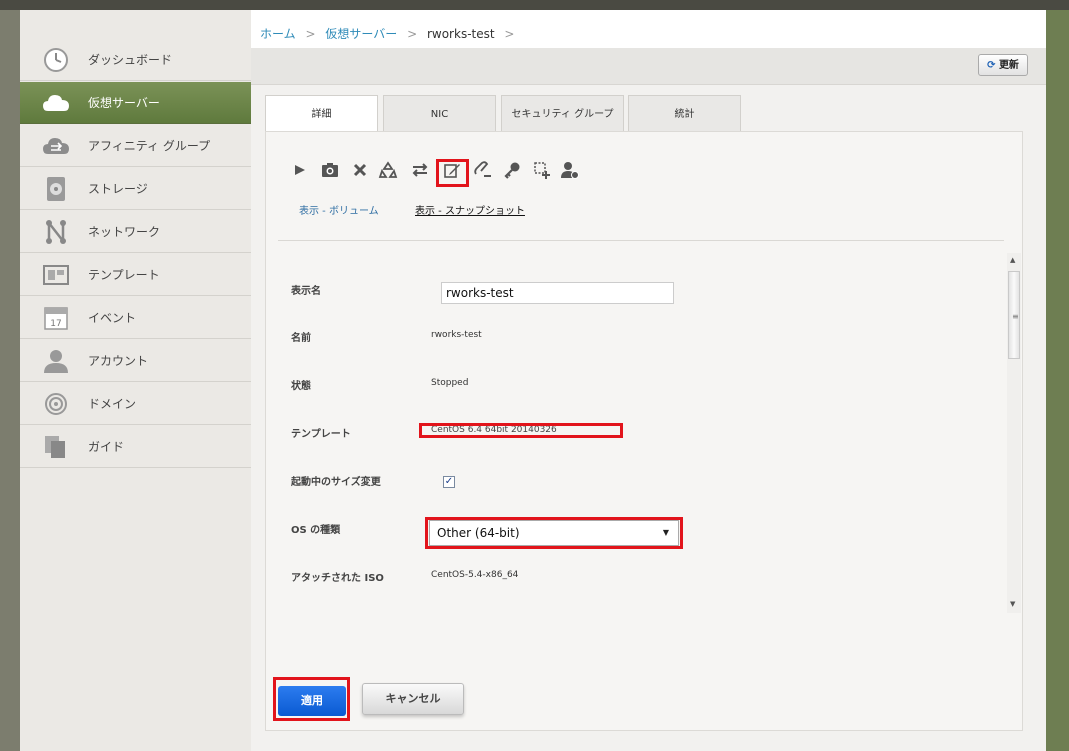 This screenshot has width=1069, height=751. I want to click on view-snapshots-link: 表示 - スナップショット, so click(470, 209).